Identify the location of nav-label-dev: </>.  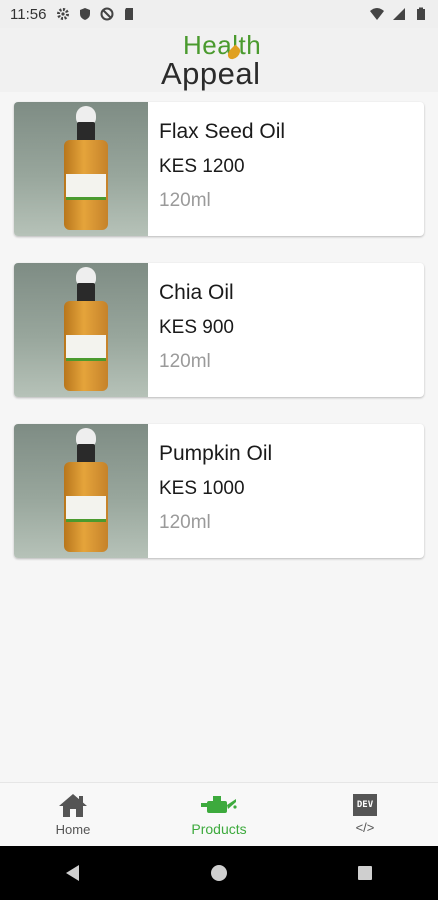
(365, 827).